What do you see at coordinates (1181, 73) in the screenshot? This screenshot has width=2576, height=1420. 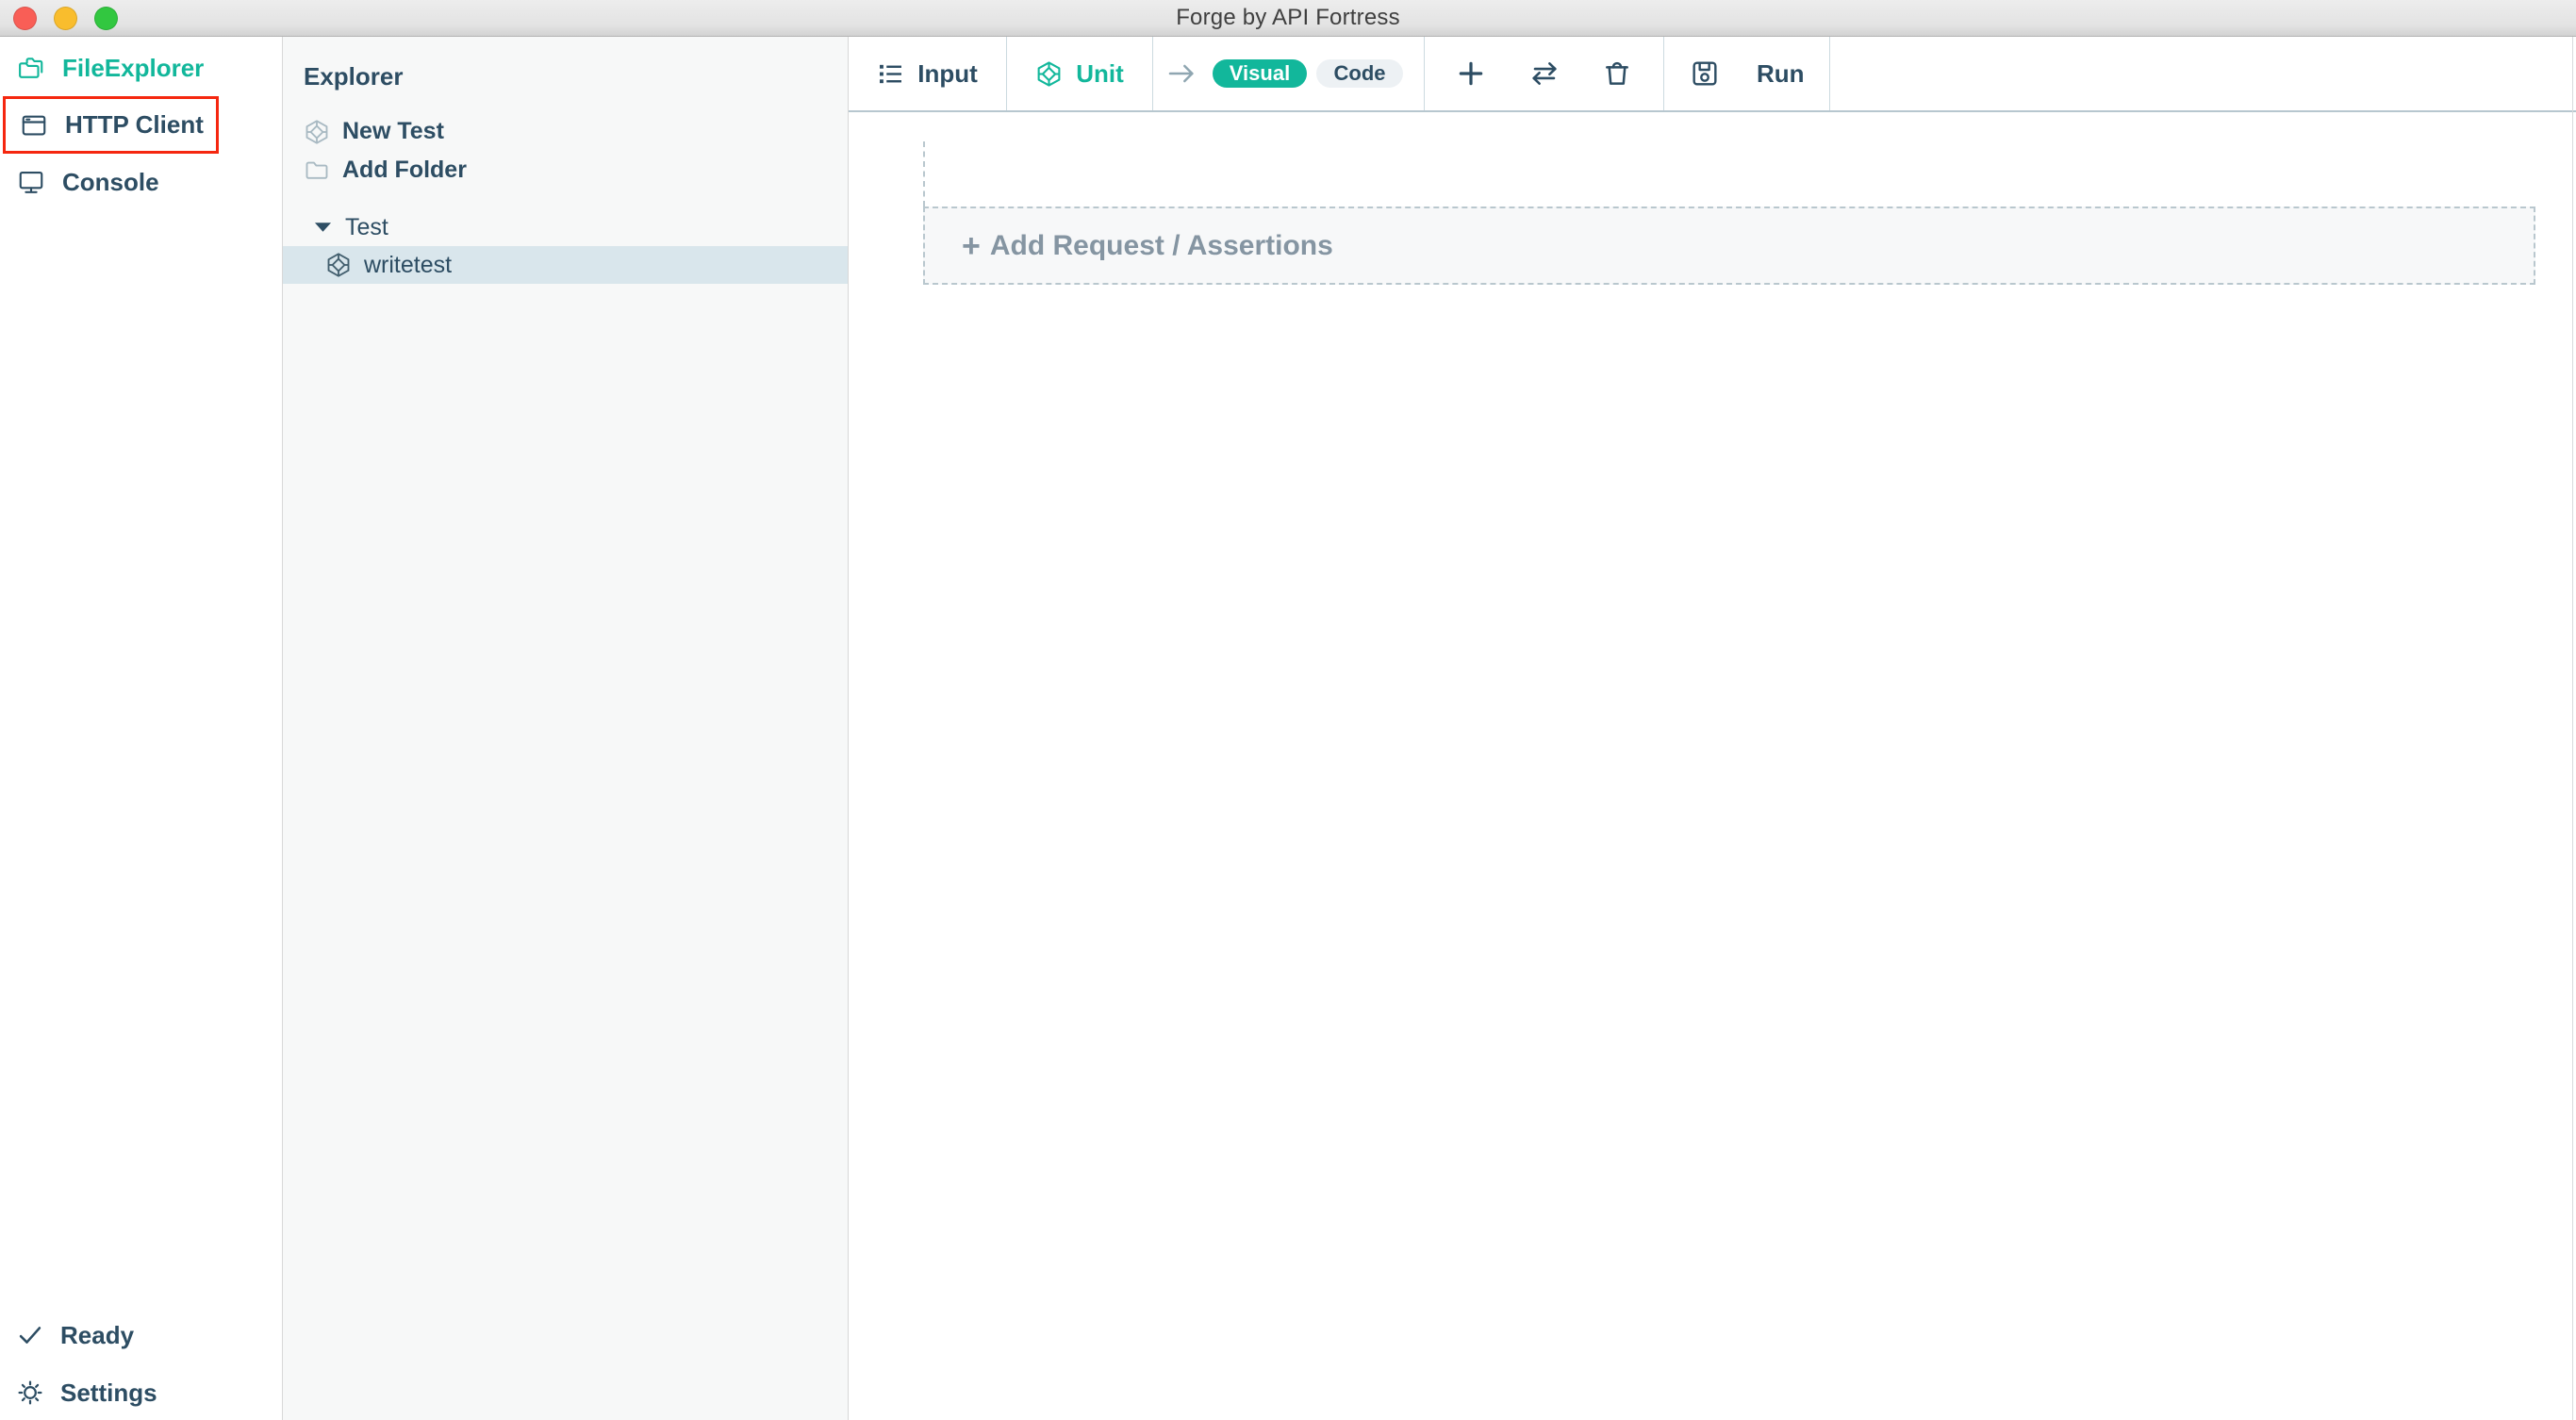 I see `arrow-right-icon` at bounding box center [1181, 73].